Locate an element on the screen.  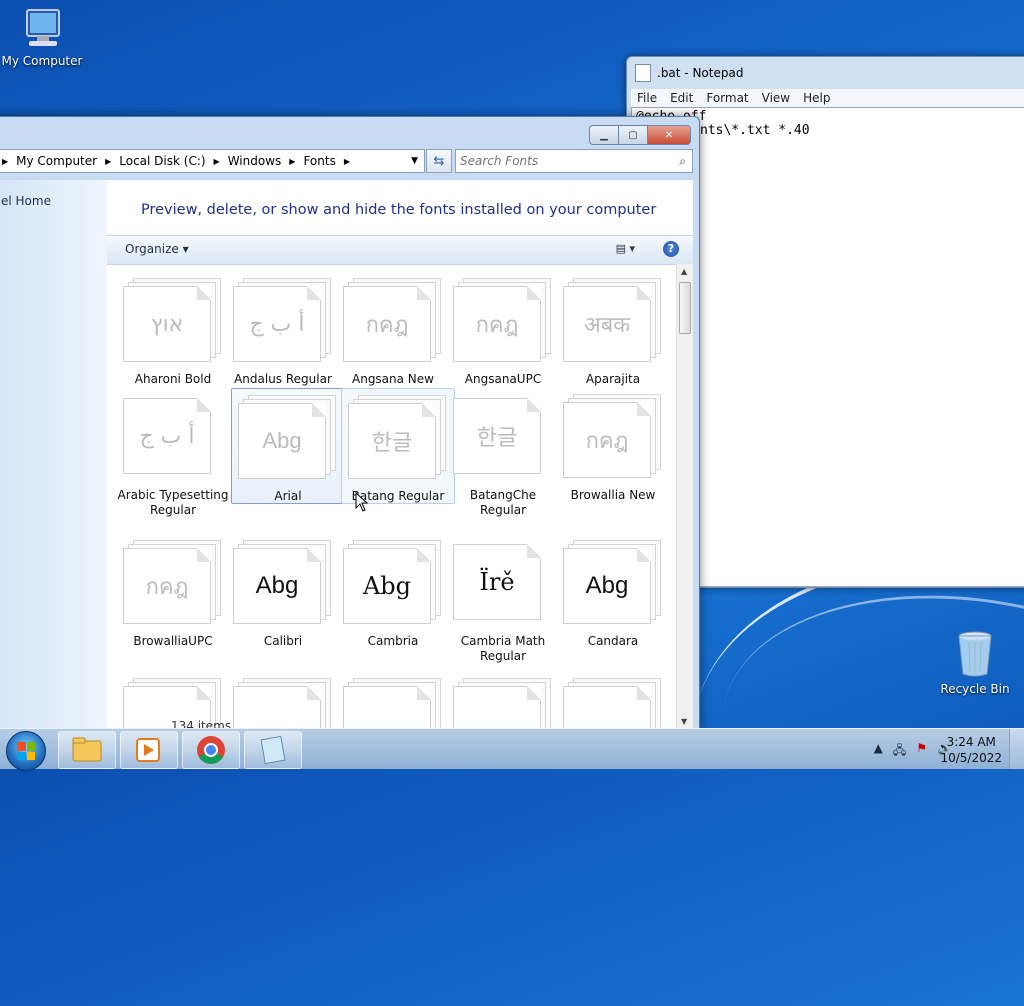
breadcrumb-local-disk: Local Disk (C:) is located at coordinates (162, 161).